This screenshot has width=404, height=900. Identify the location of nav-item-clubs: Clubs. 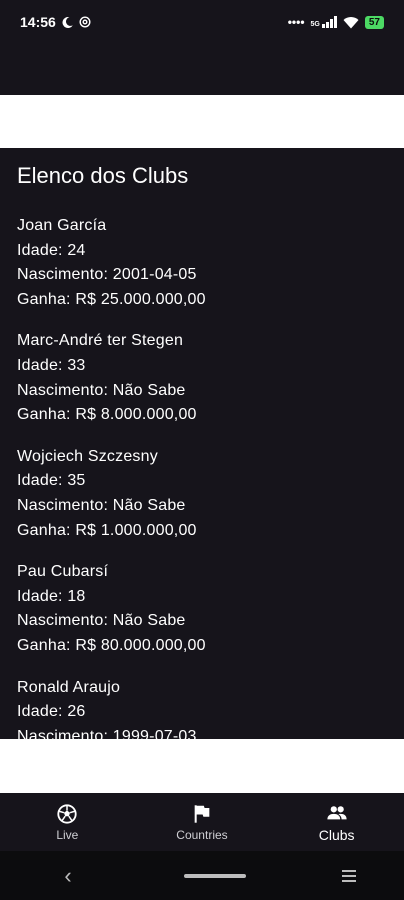
(337, 822).